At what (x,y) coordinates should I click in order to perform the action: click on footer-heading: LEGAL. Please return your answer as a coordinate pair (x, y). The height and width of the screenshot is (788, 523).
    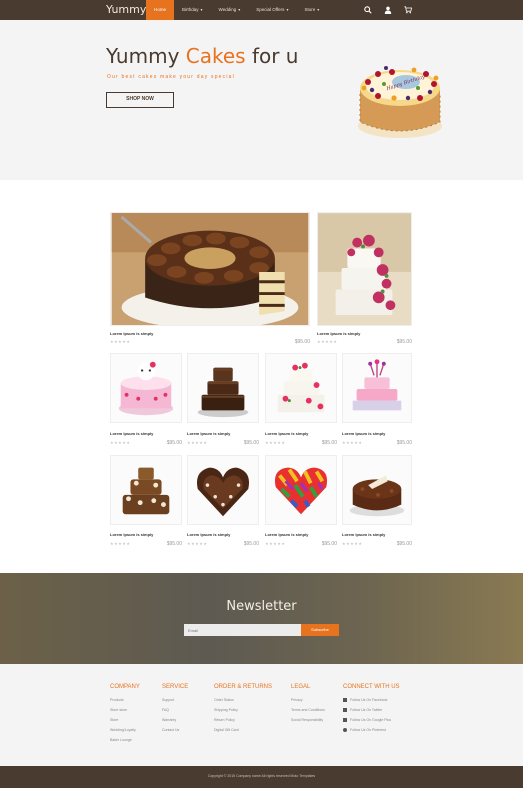
    Looking at the image, I should click on (301, 687).